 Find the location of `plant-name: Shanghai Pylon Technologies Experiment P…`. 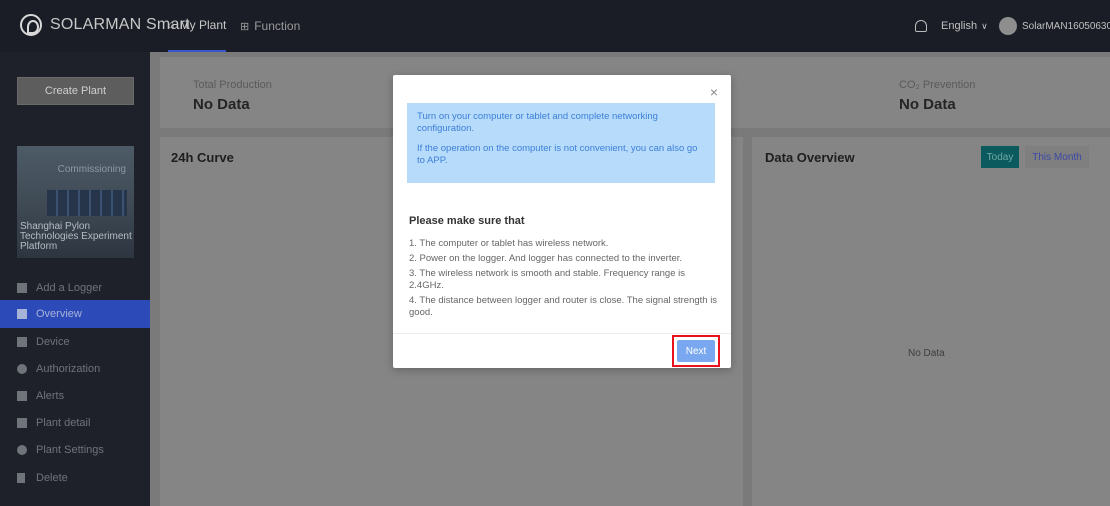

plant-name: Shanghai Pylon Technologies Experiment P… is located at coordinates (76, 236).